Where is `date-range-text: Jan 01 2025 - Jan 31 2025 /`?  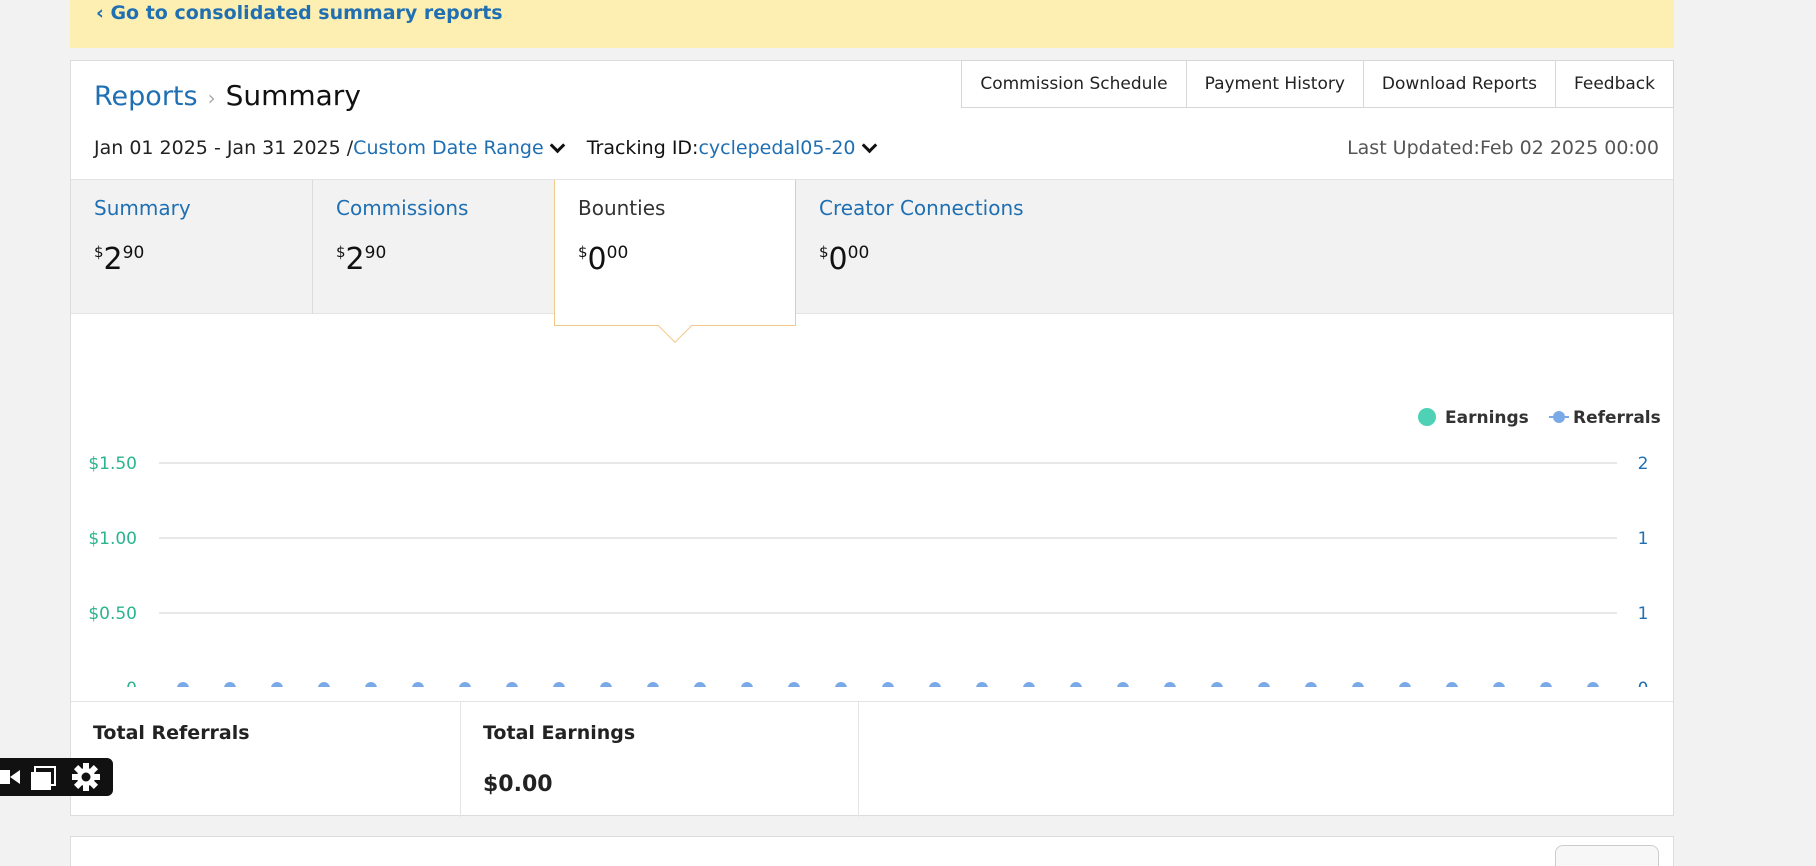 date-range-text: Jan 01 2025 - Jan 31 2025 / is located at coordinates (224, 148).